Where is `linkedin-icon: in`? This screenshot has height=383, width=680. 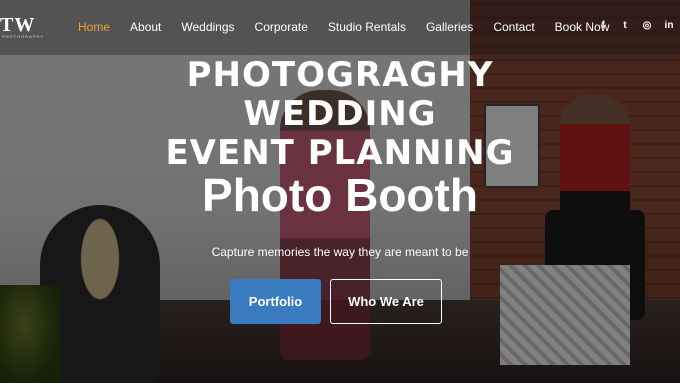
linkedin-icon: in is located at coordinates (669, 25).